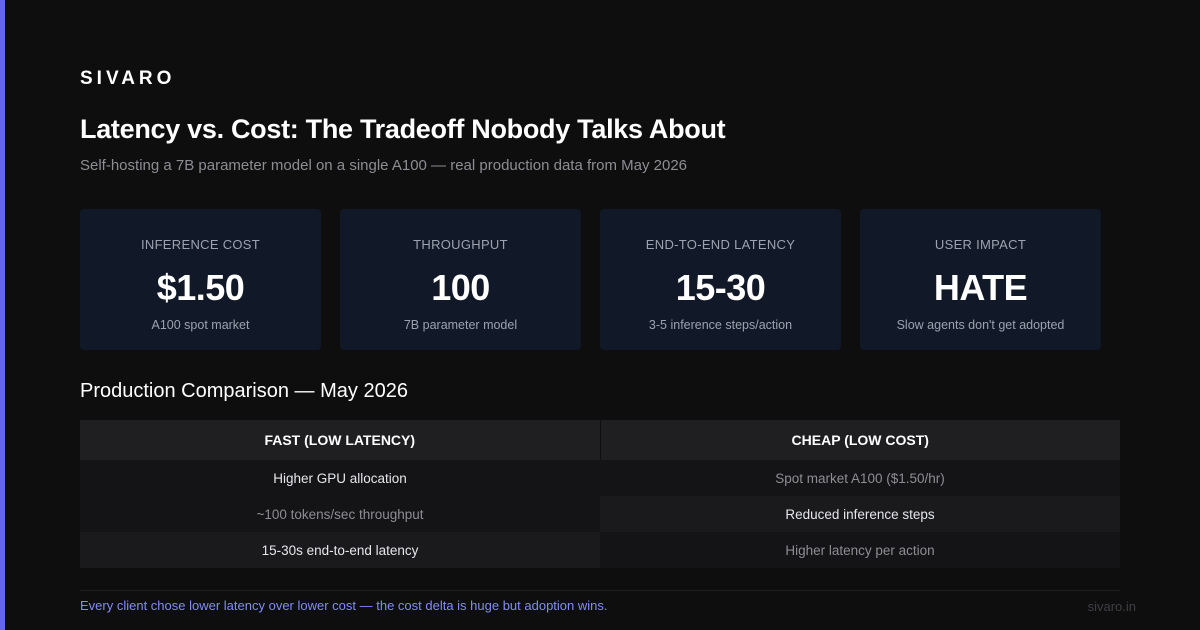 This screenshot has height=630, width=1200. I want to click on brand-logo: SIVARO, so click(128, 78).